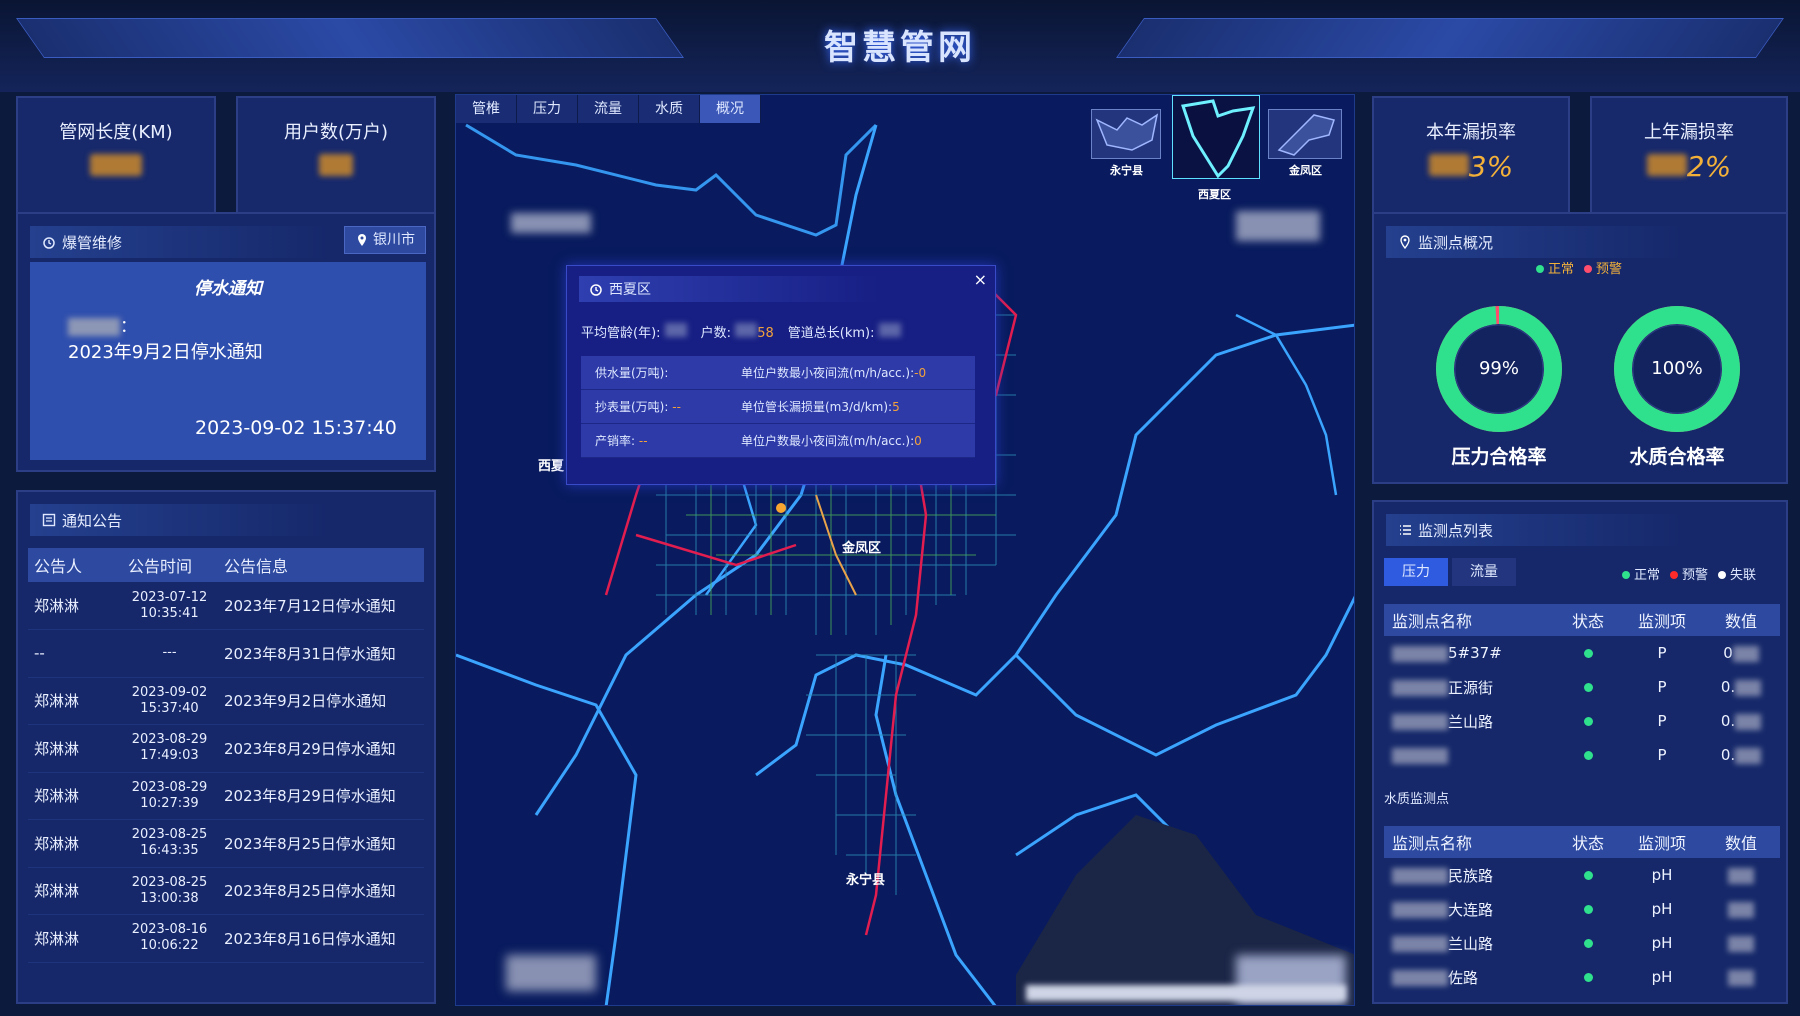  What do you see at coordinates (1216, 148) in the screenshot?
I see `district-thumb-xixia: 西夏区` at bounding box center [1216, 148].